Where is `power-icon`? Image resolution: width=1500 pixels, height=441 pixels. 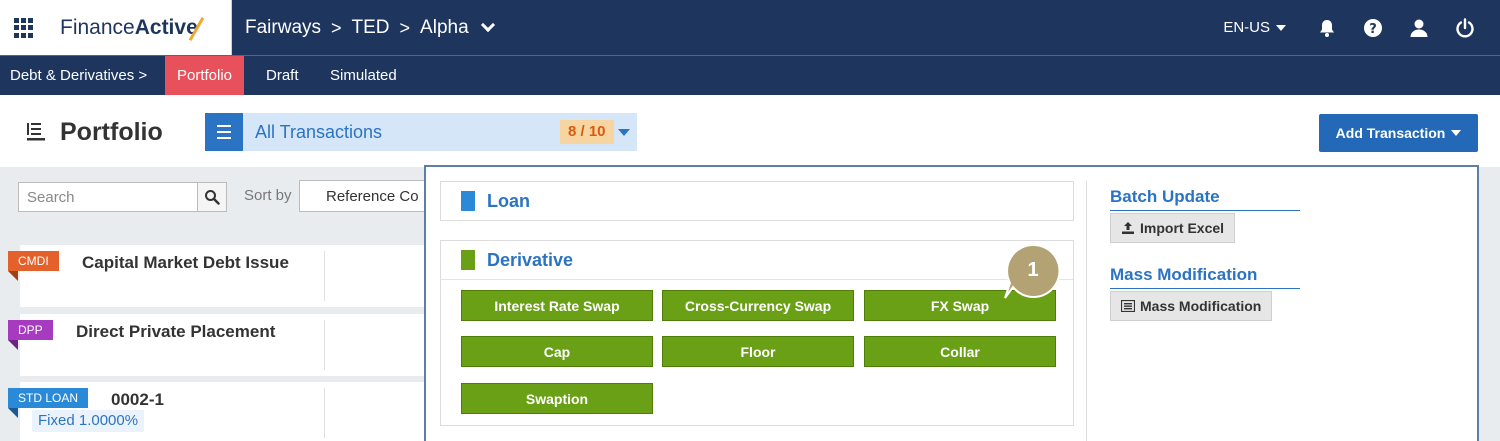 power-icon is located at coordinates (1465, 28).